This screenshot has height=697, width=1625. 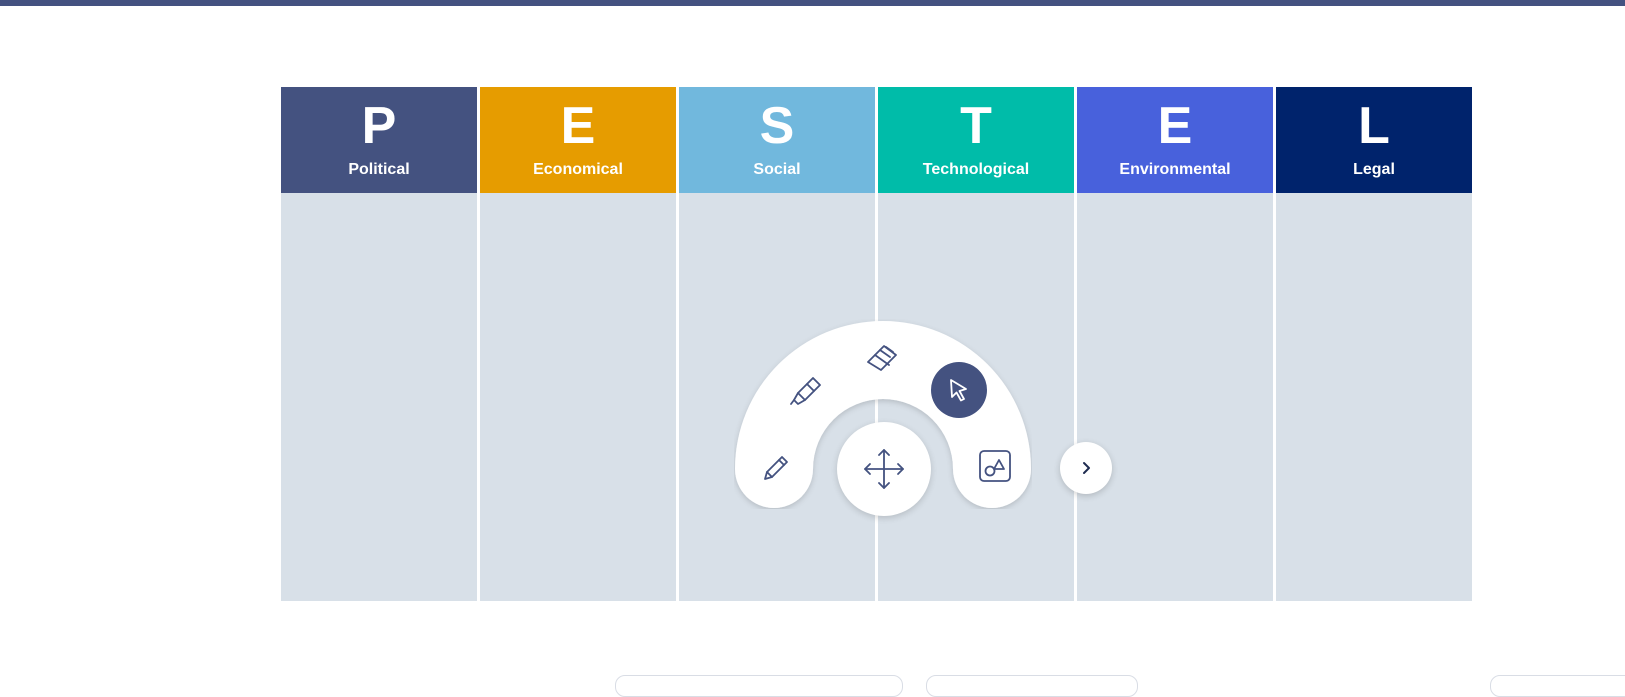 I want to click on column-header: T Technological, so click(x=976, y=140).